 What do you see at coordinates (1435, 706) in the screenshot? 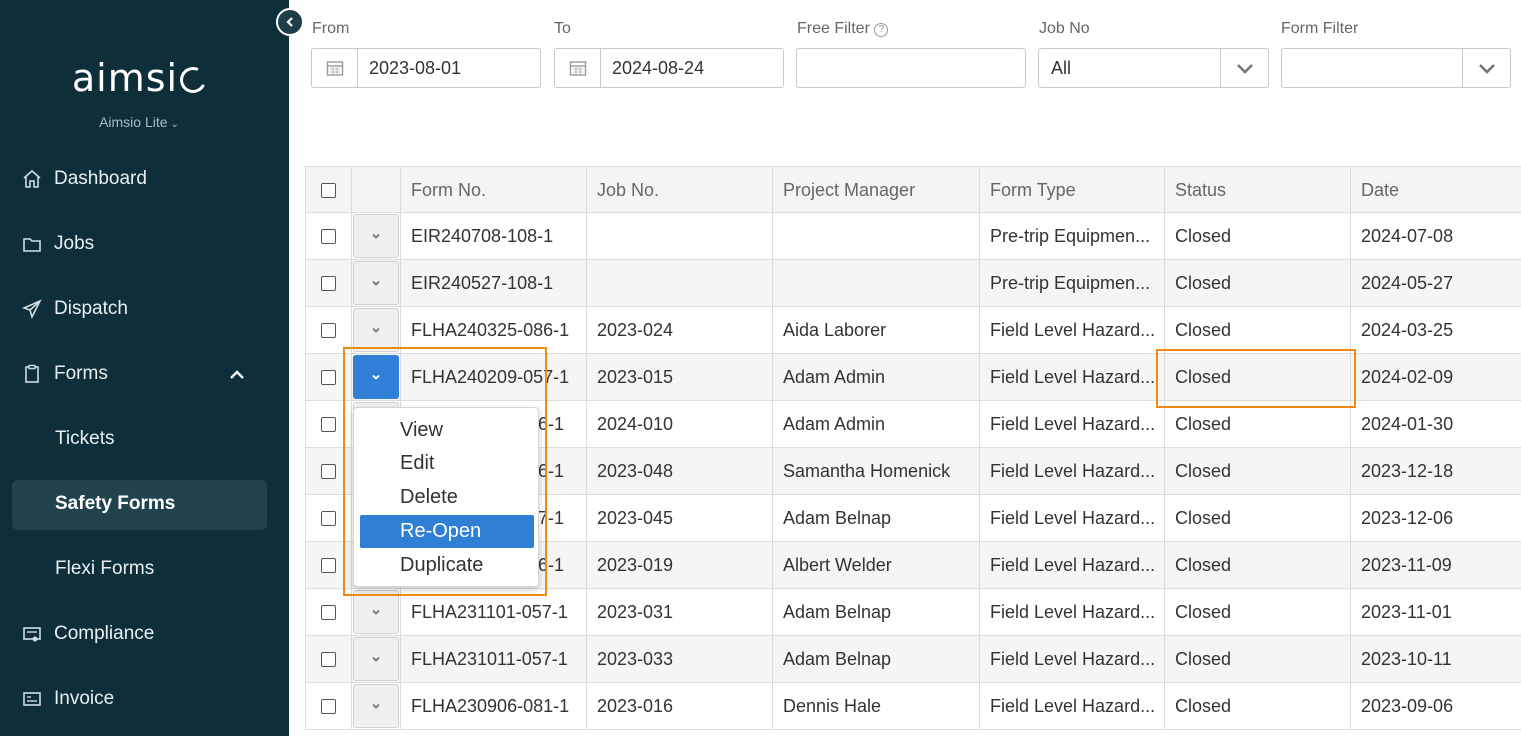
I see `cell-date: 2023-09-06` at bounding box center [1435, 706].